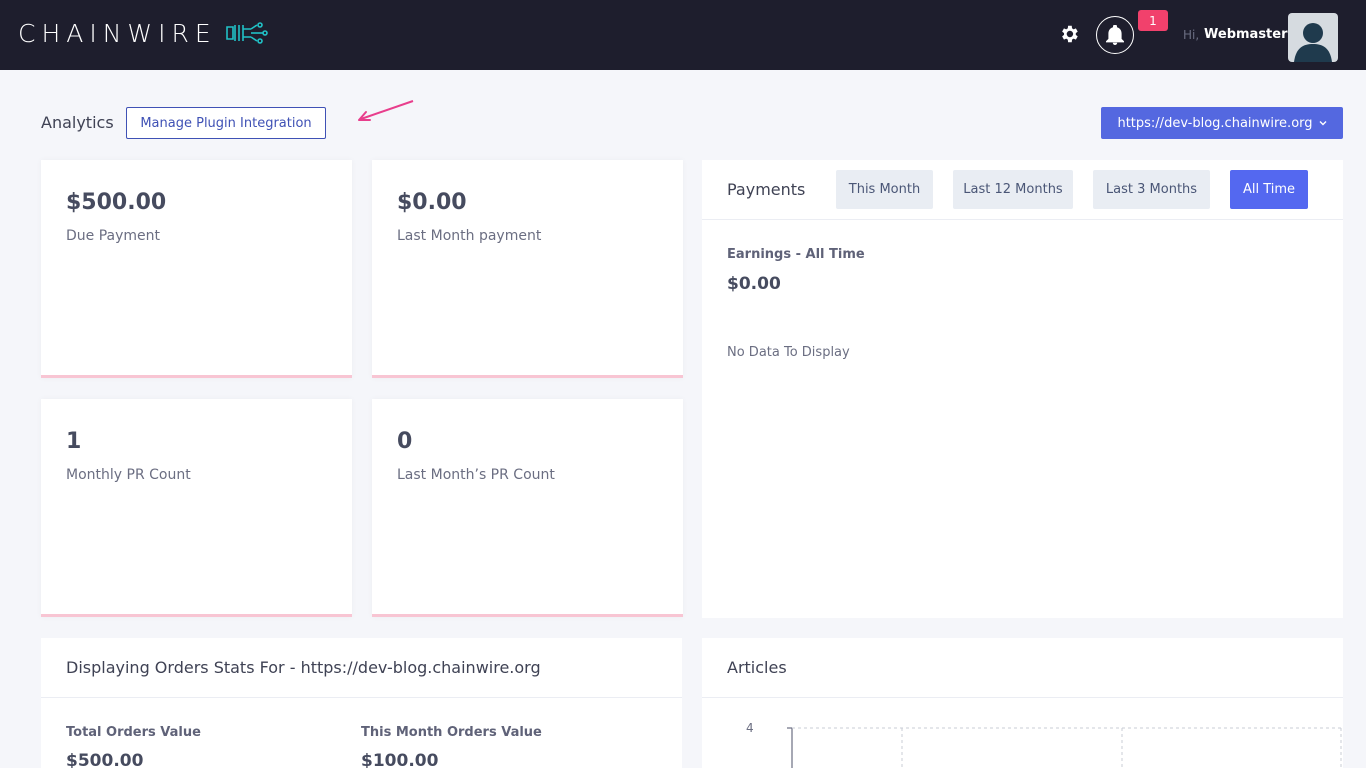 This screenshot has width=1366, height=768. Describe the element at coordinates (432, 202) in the screenshot. I see `stat-value: $0.00` at that location.